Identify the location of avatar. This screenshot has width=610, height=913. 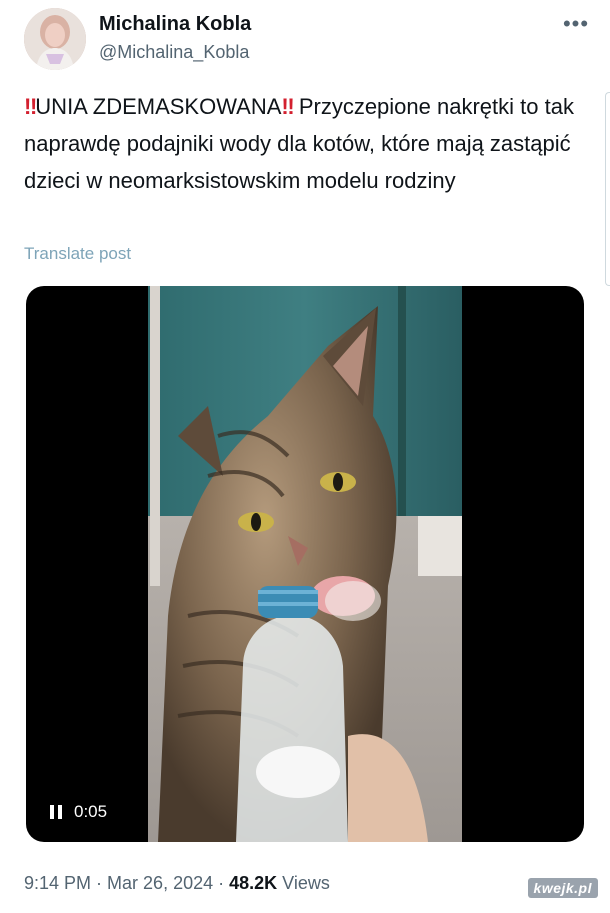
(55, 39).